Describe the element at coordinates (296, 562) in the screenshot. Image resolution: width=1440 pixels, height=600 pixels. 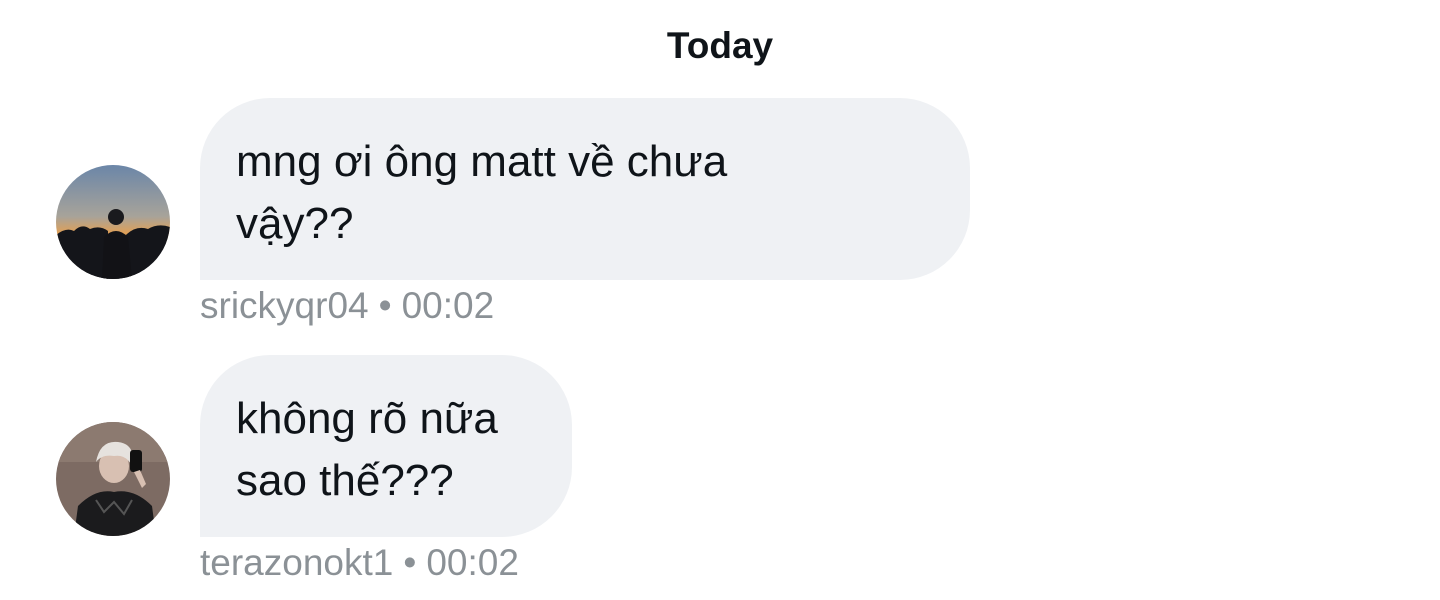
I see `message-username: terazonokt1` at that location.